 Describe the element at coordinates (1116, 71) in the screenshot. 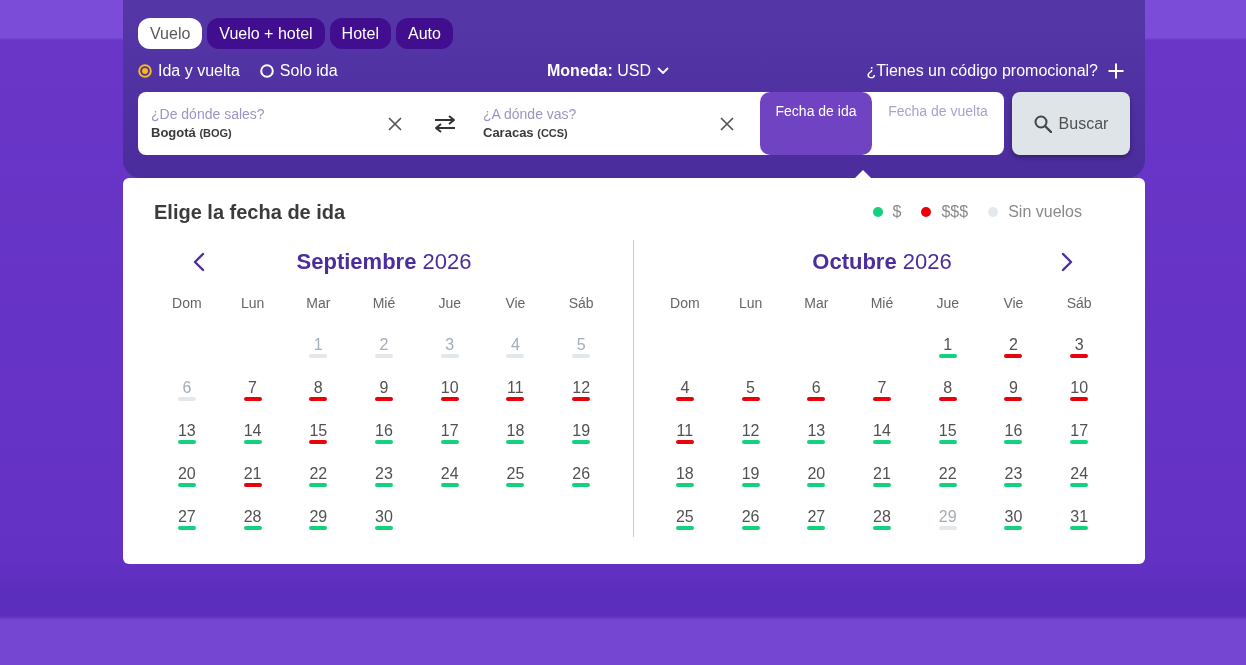

I see `plus-icon` at that location.